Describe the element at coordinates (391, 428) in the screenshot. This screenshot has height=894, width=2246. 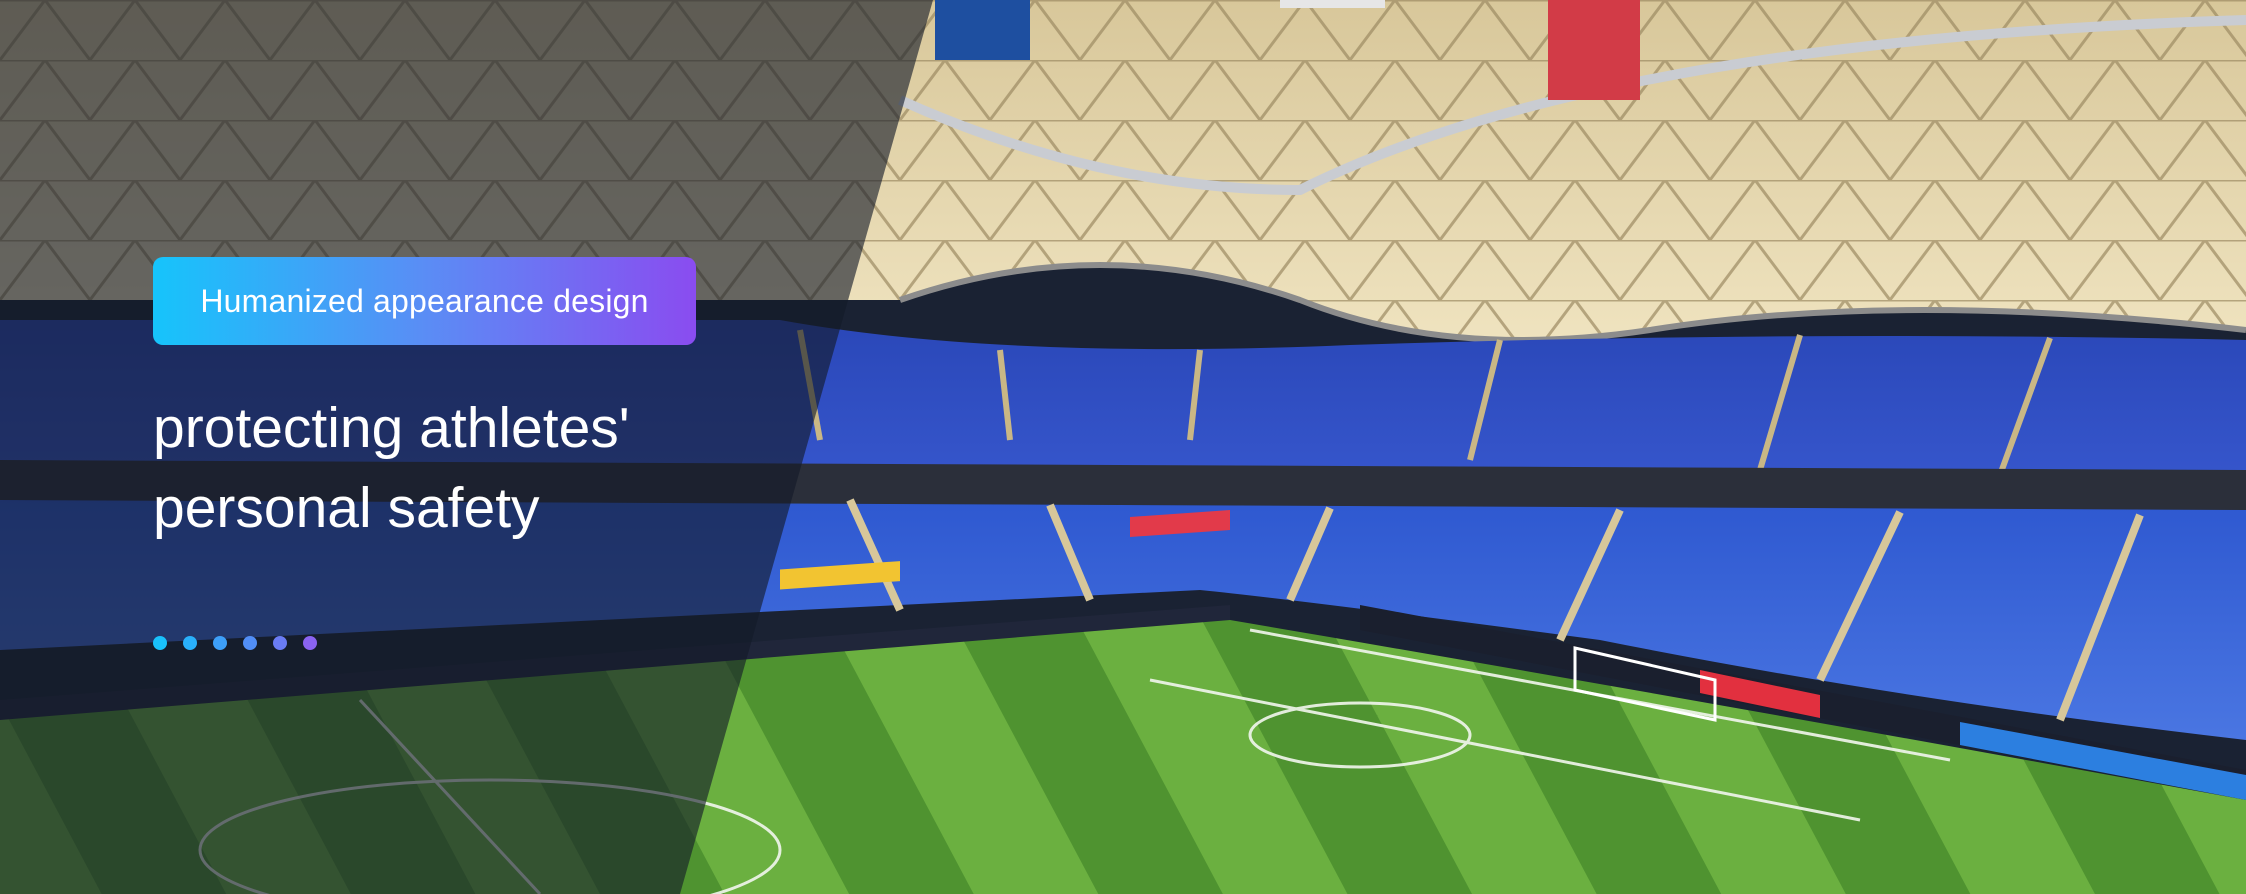
I see `hero-headline-line-1: protecting athletes'` at that location.